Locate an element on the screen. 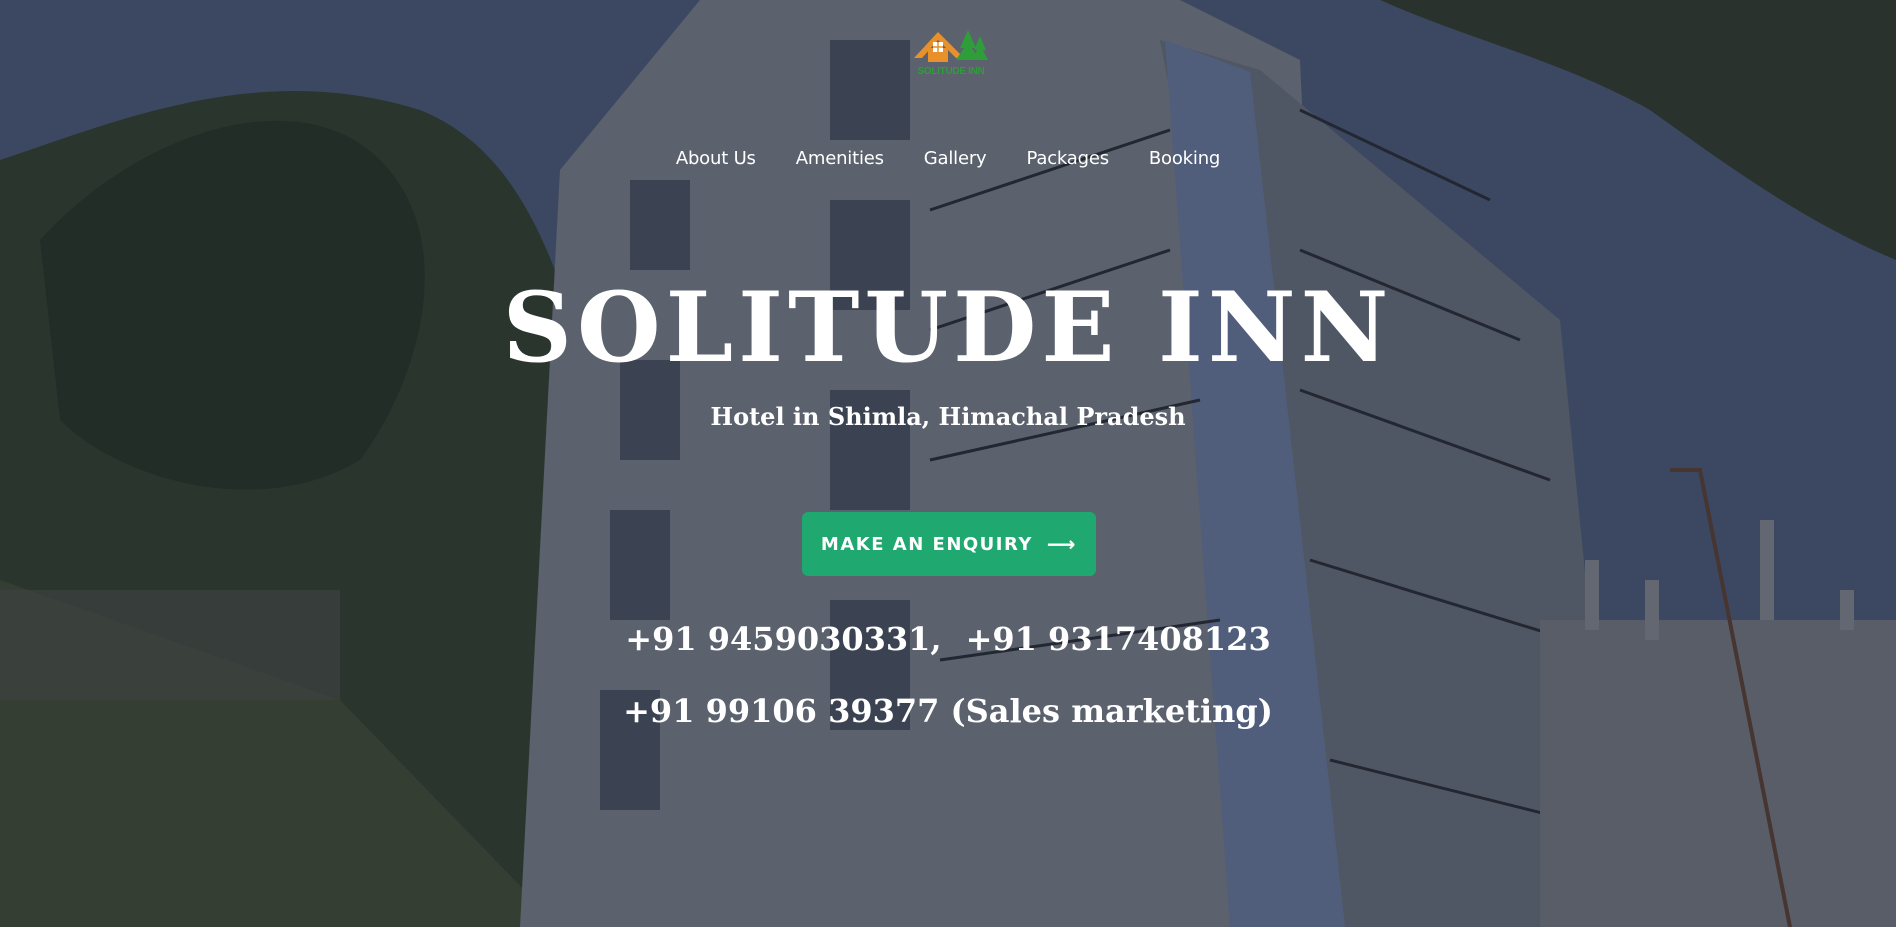 The width and height of the screenshot is (1896, 927). nav-item-about-us: About Us is located at coordinates (716, 158).